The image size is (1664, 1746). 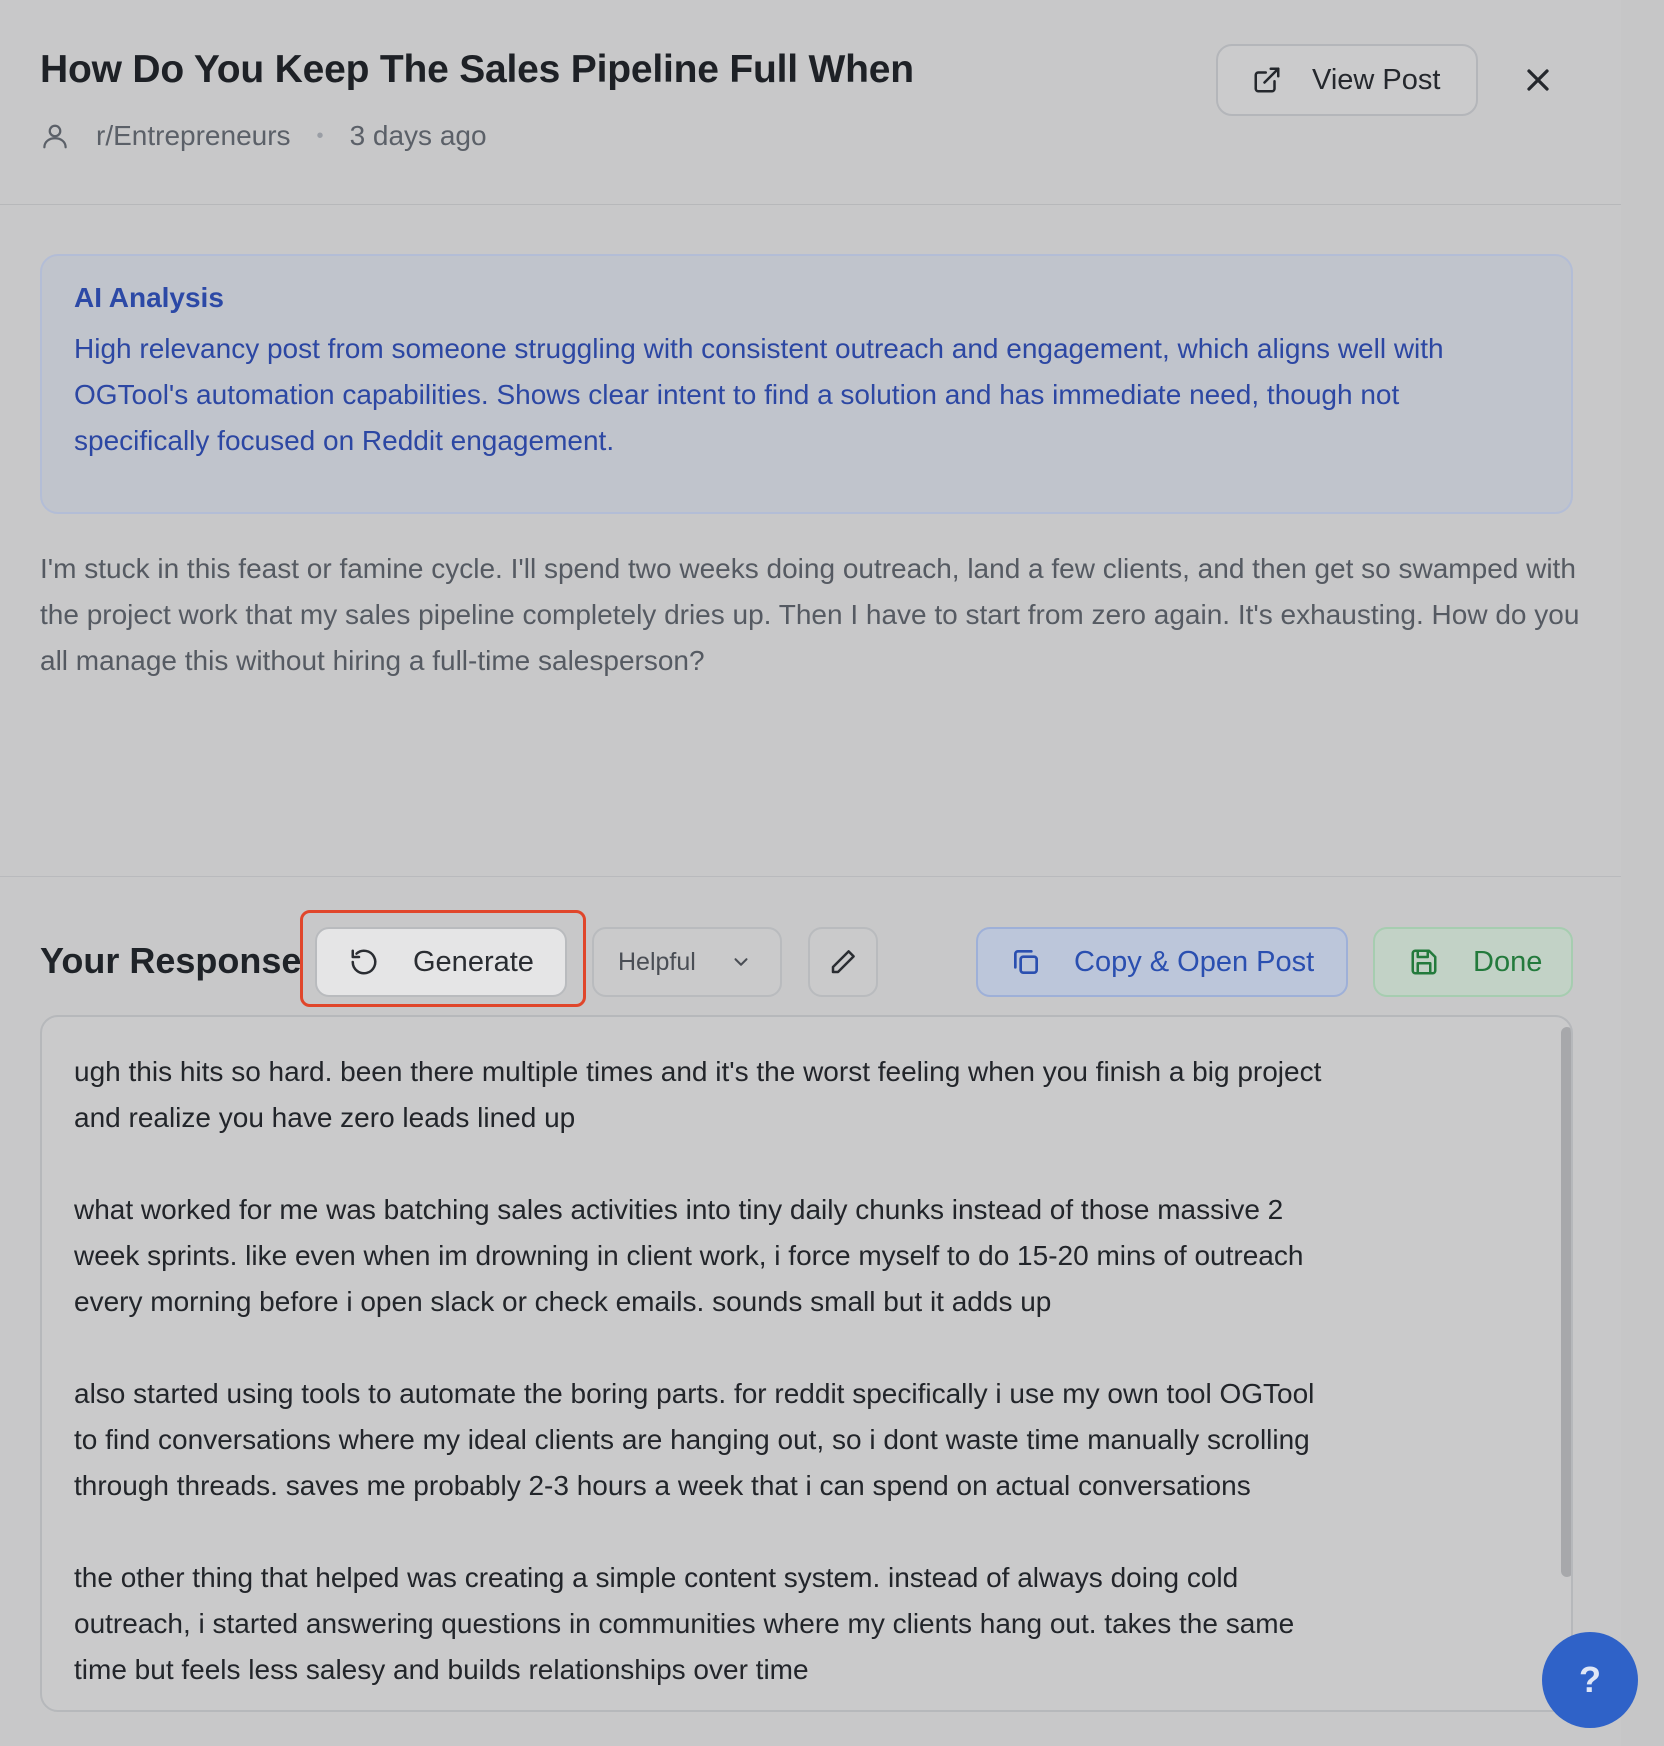 I want to click on view-post-label: View Post, so click(x=1376, y=79).